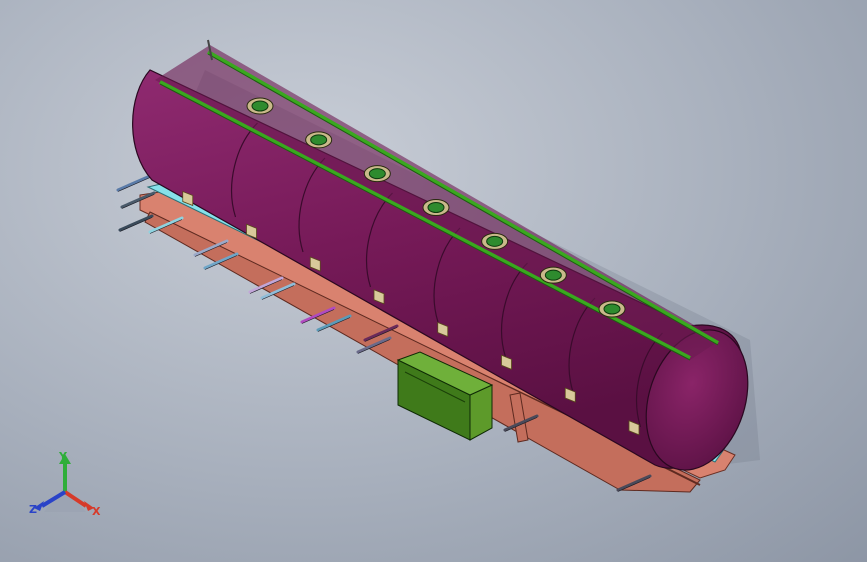 This screenshot has width=867, height=562. I want to click on view-orientation-triad: Y Z X, so click(65, 486).